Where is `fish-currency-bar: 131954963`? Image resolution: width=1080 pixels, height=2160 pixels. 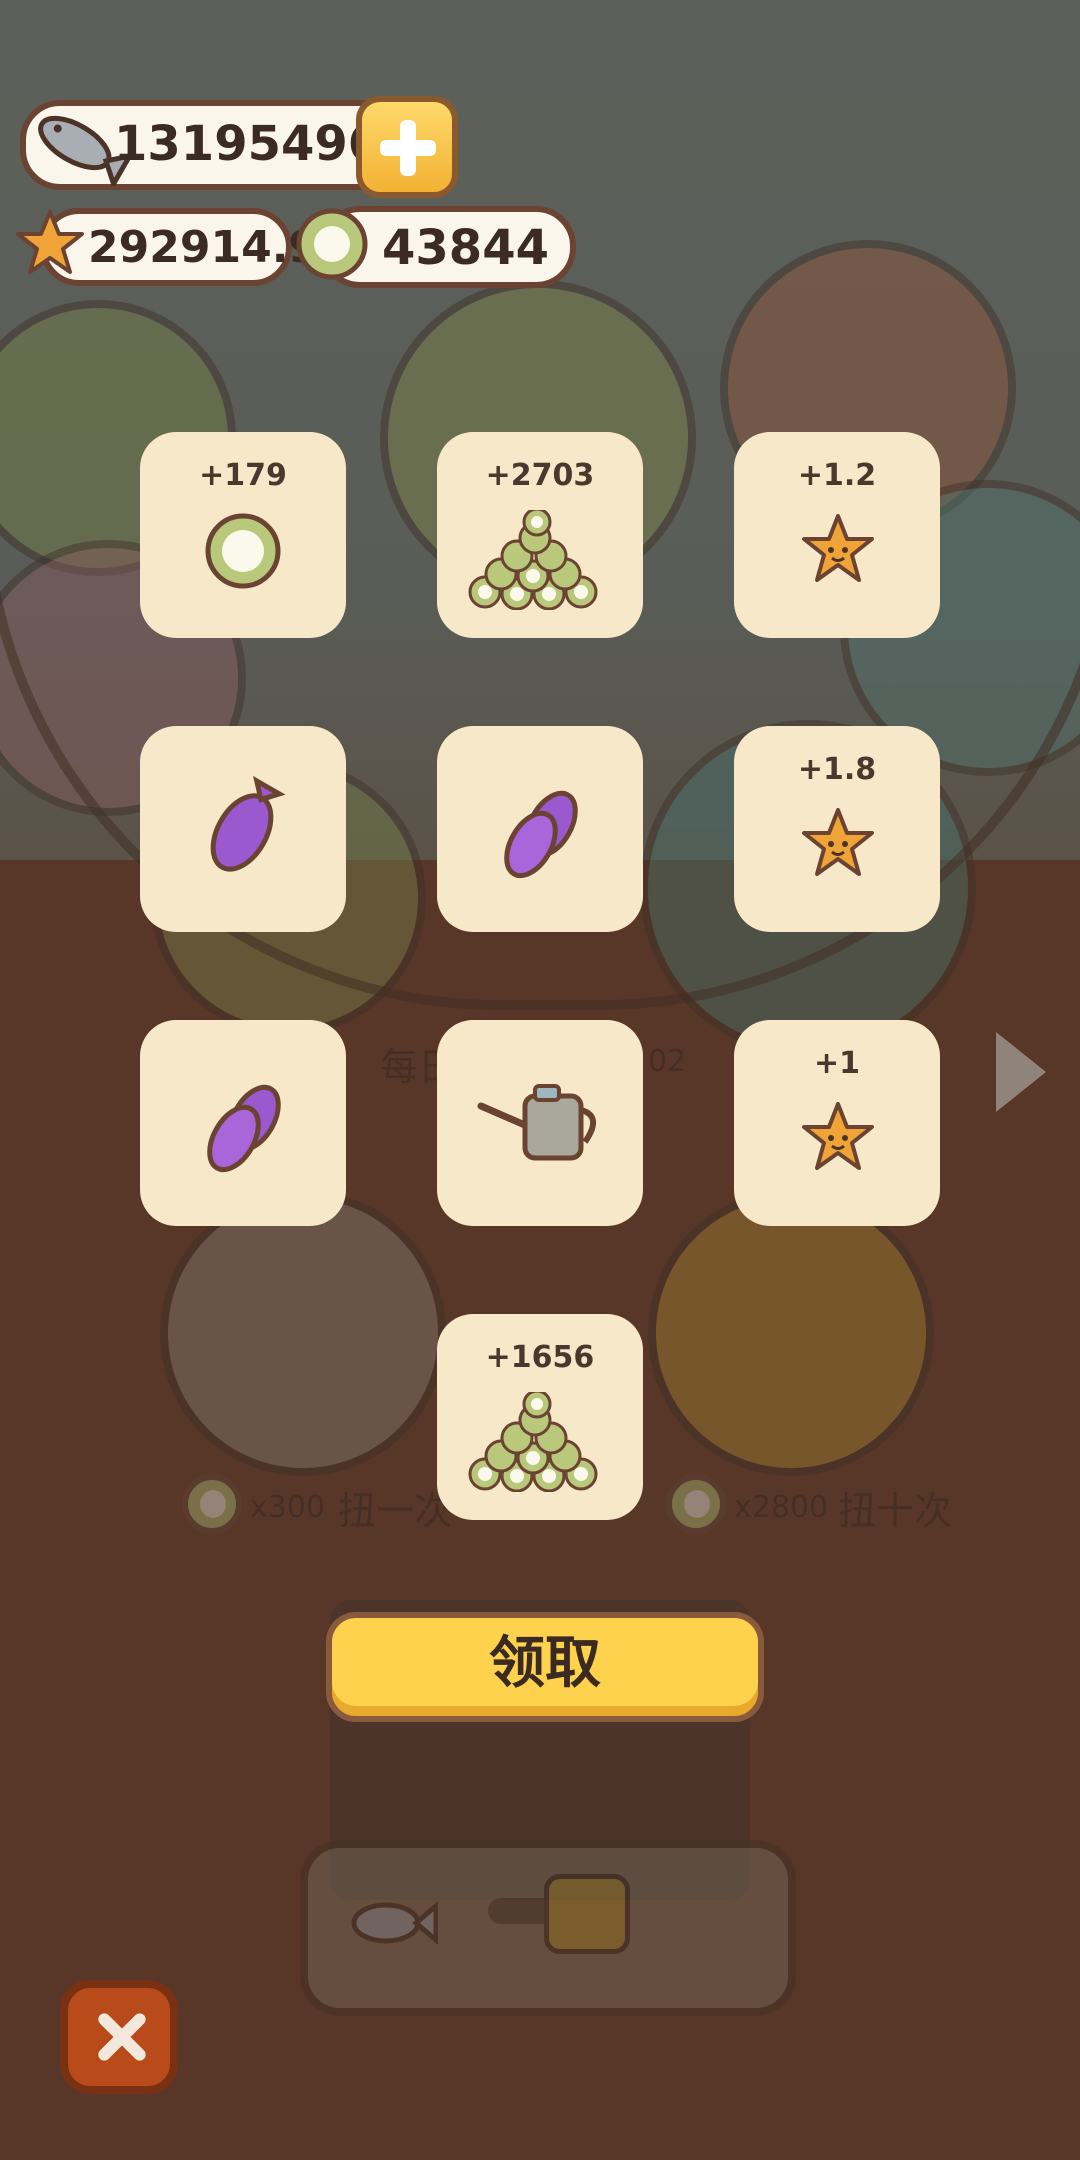 fish-currency-bar: 131954963 is located at coordinates (217, 145).